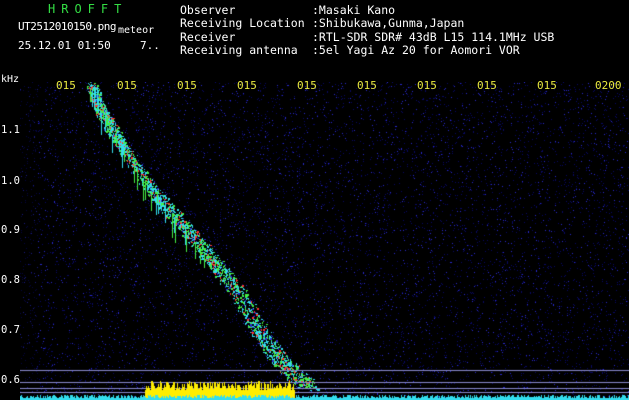  What do you see at coordinates (10, 130) in the screenshot?
I see `freq-tick-label: 1.1` at bounding box center [10, 130].